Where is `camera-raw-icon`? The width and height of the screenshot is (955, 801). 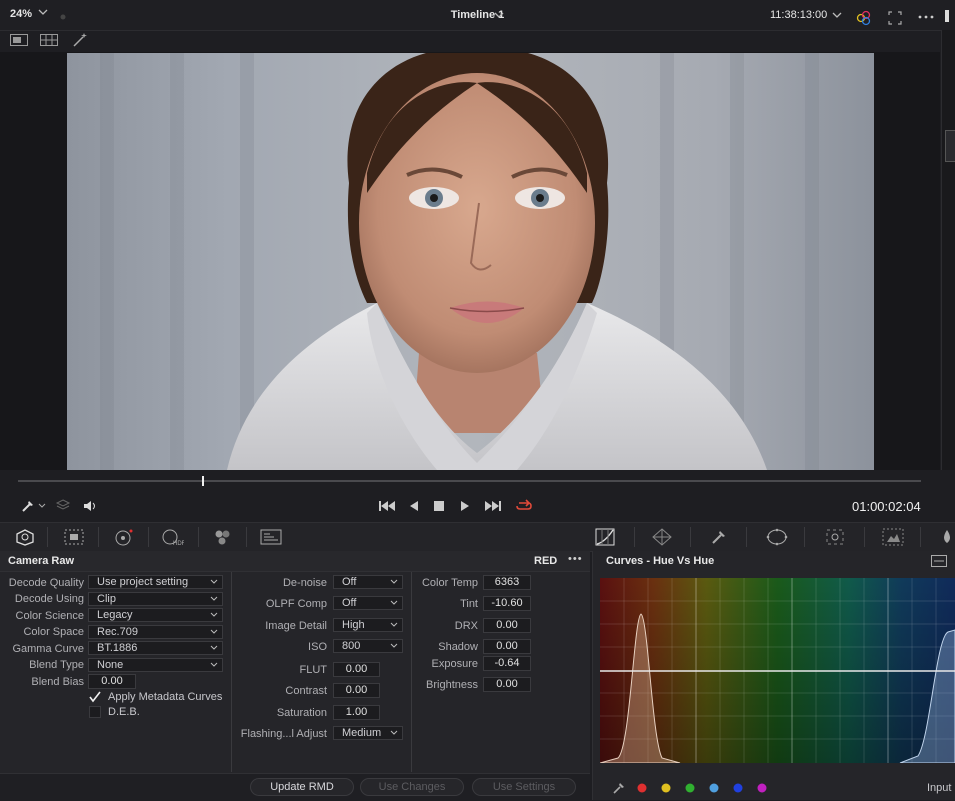 camera-raw-icon is located at coordinates (25, 537).